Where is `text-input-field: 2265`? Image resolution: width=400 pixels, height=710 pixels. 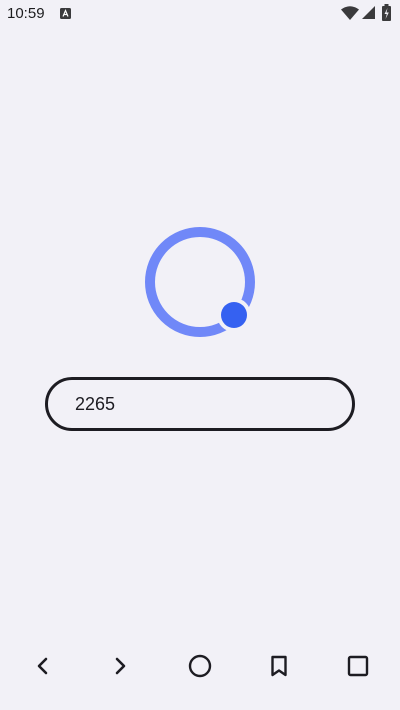 text-input-field: 2265 is located at coordinates (200, 404).